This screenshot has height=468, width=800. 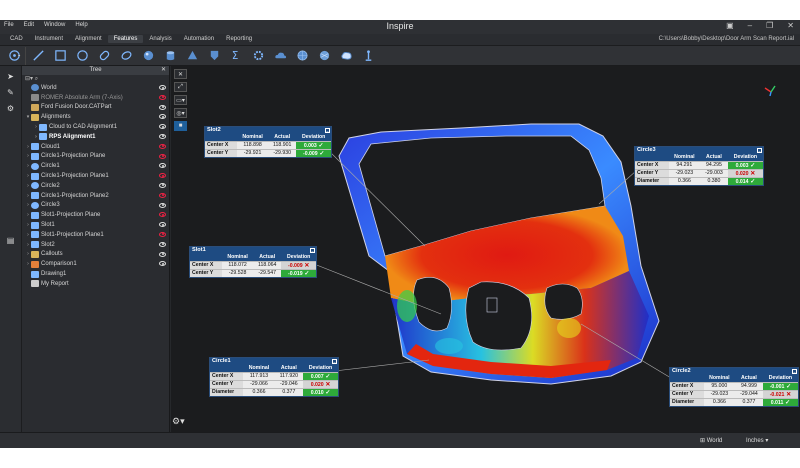 I want to click on tree-item: › Circle3, so click(x=95, y=206).